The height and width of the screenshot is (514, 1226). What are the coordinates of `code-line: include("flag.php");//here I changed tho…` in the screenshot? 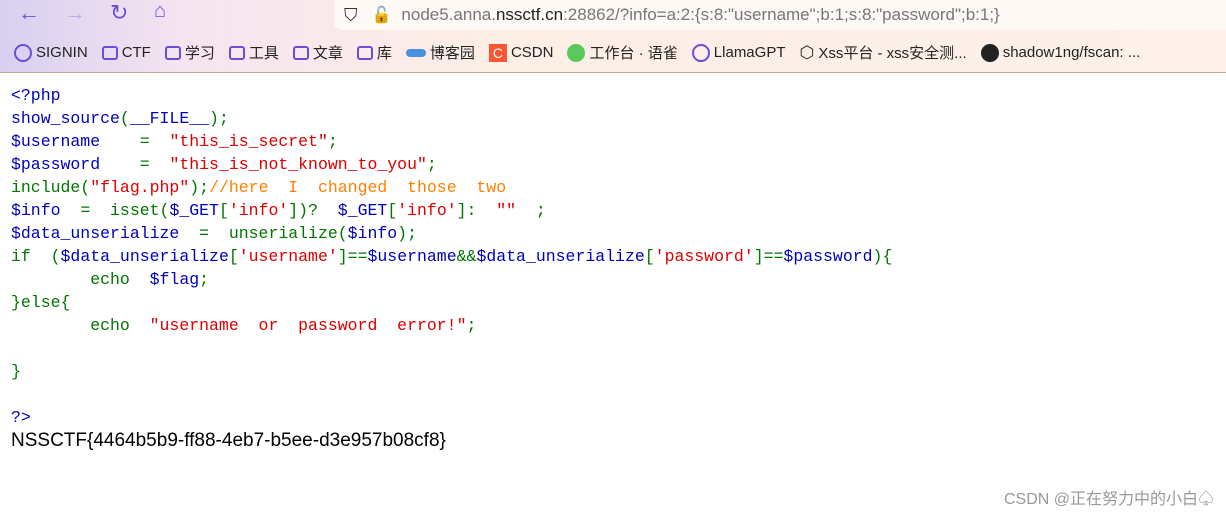 It's located at (451, 187).